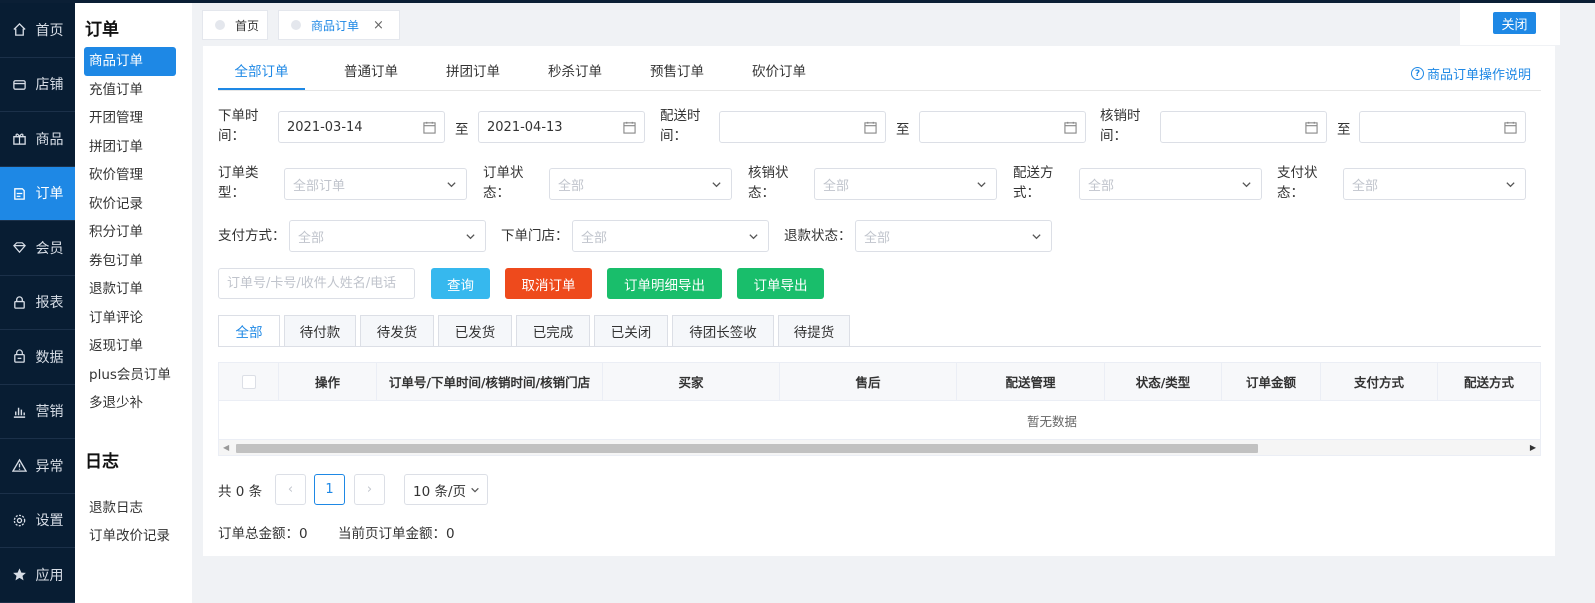  Describe the element at coordinates (779, 74) in the screenshot. I see `tab-bargain-orders: 砍价订单` at that location.